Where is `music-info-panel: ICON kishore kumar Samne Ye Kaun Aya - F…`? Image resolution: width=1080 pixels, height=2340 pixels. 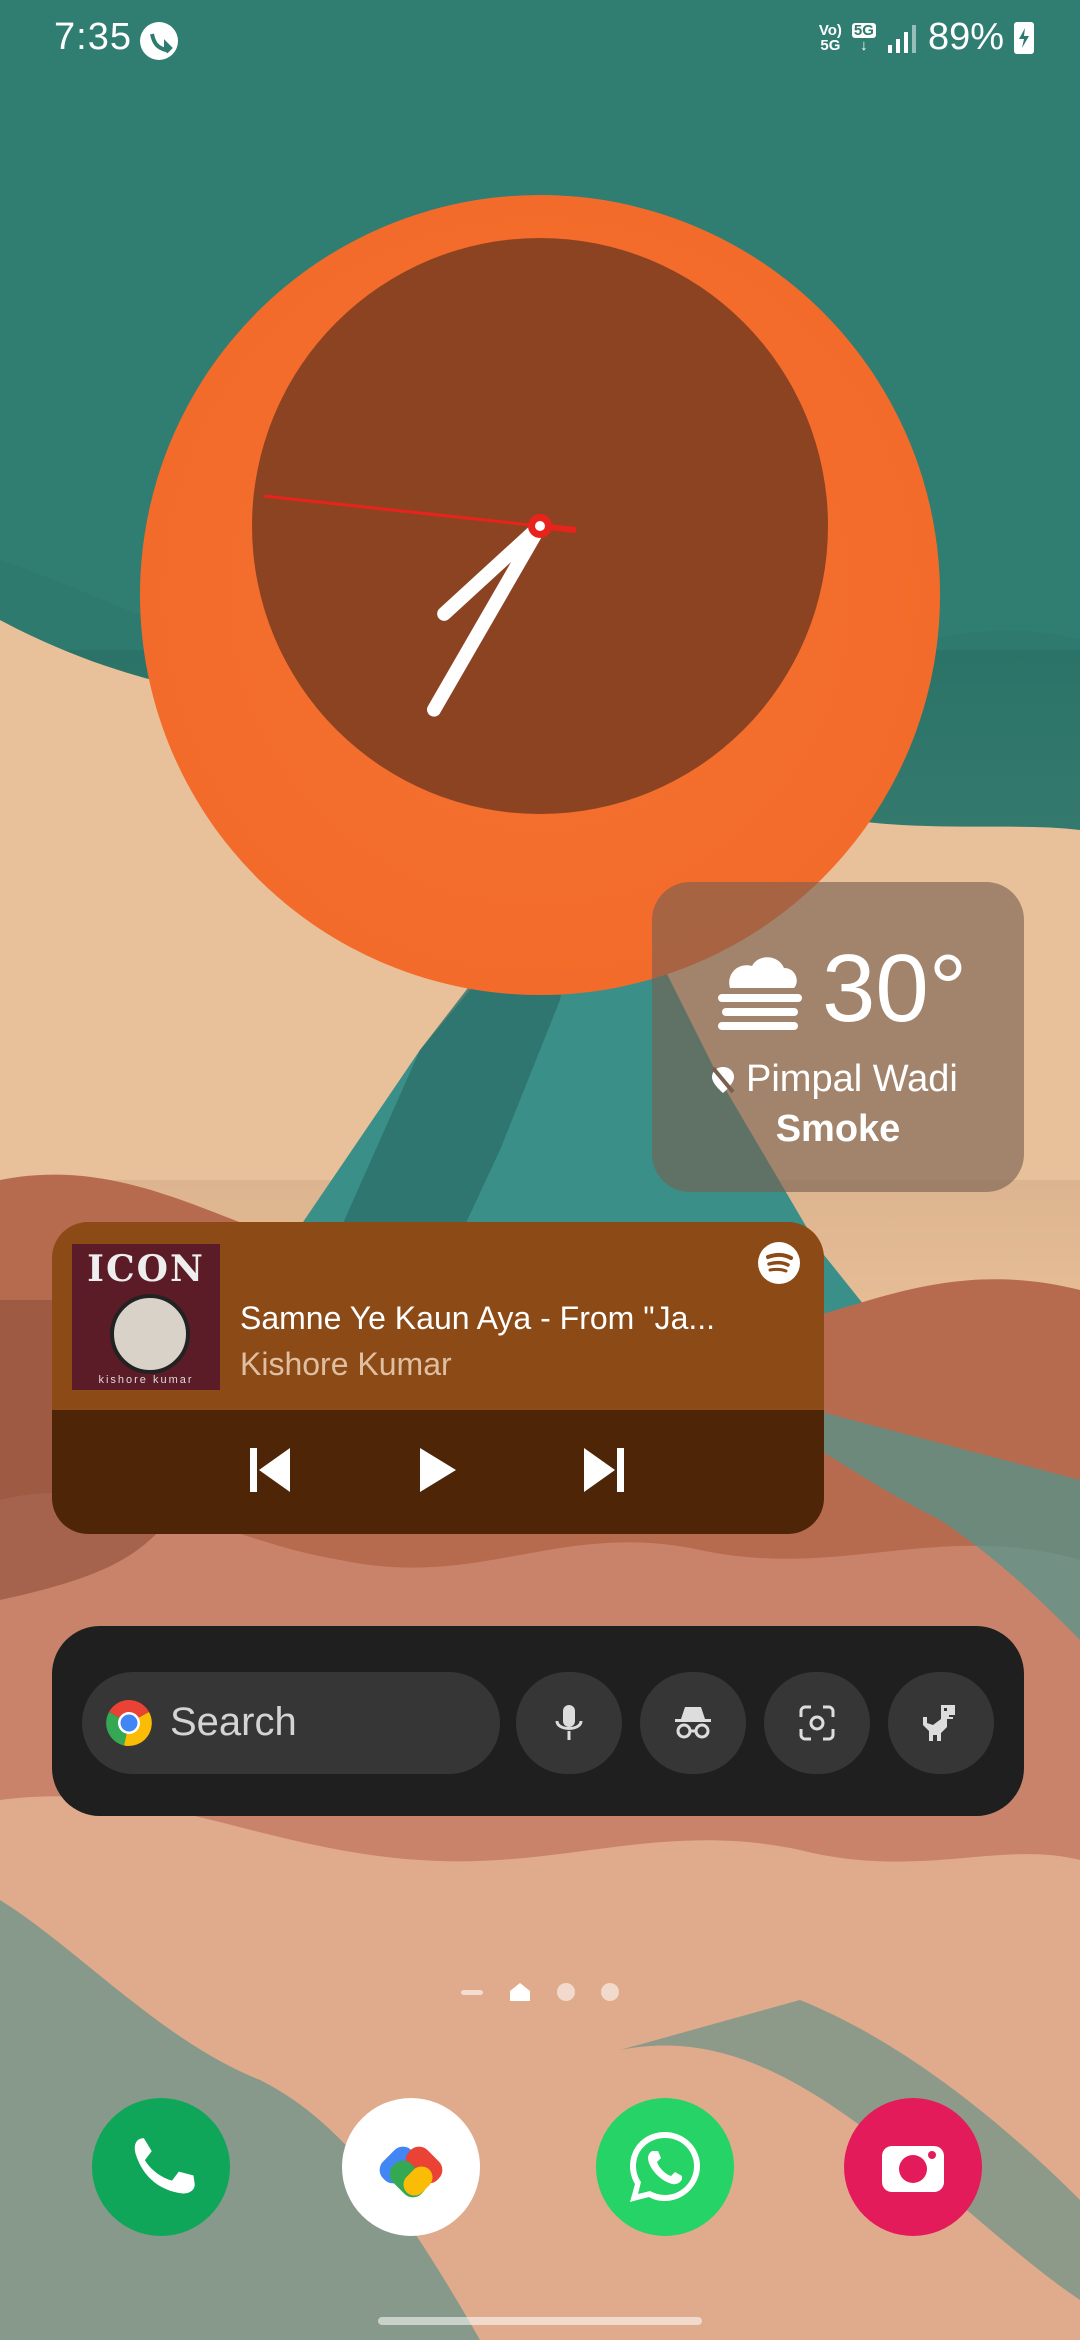
music-info-panel: ICON kishore kumar Samne Ye Kaun Aya - F… is located at coordinates (438, 1316).